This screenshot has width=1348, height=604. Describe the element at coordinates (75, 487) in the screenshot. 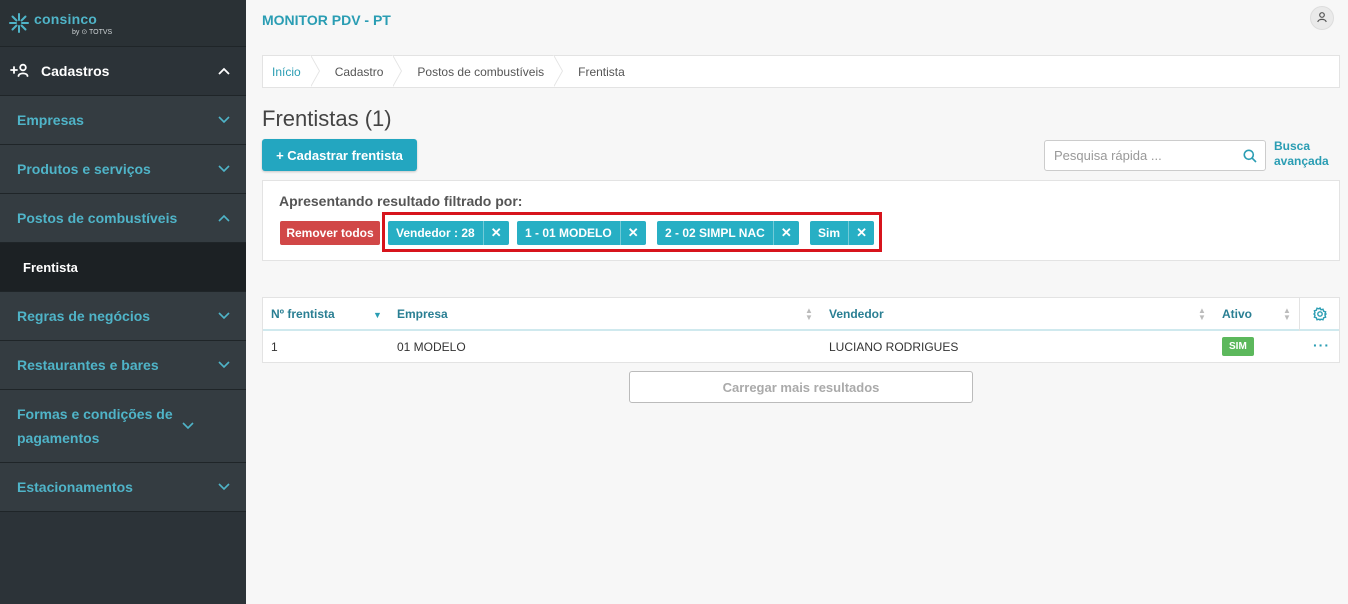

I see `sidebar-item-label: Estacionamentos` at that location.